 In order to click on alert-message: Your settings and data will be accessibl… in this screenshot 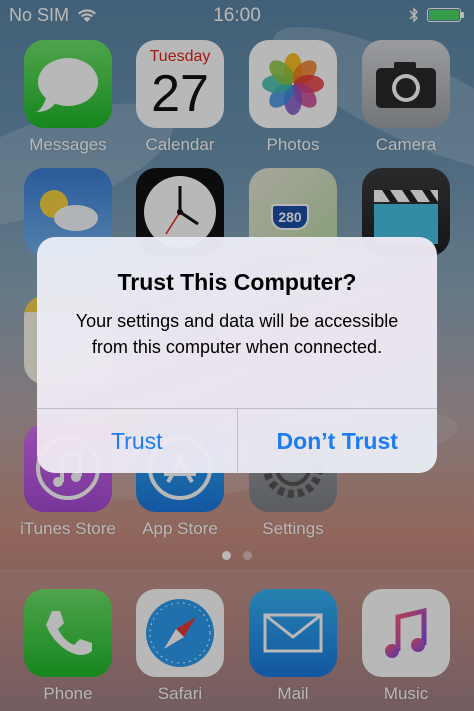, I will do `click(237, 334)`.